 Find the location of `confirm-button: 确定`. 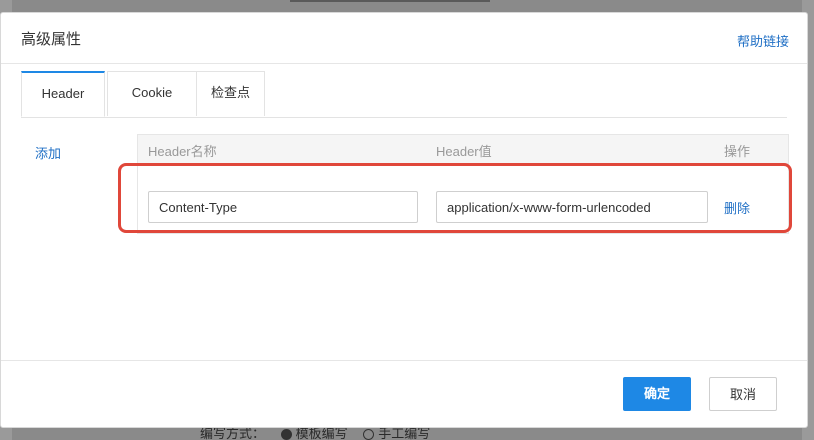

confirm-button: 确定 is located at coordinates (657, 394).